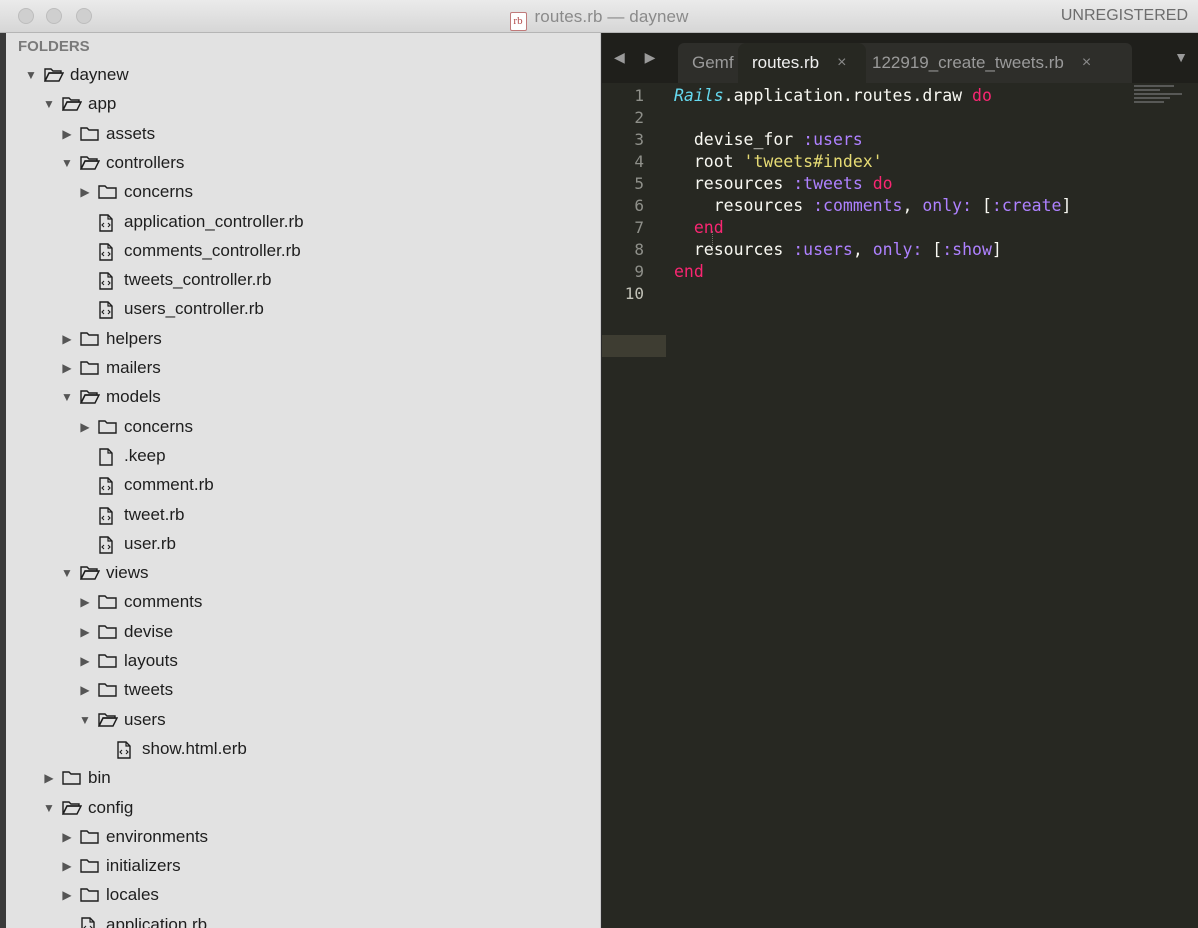  I want to click on line-number: 10, so click(634, 293).